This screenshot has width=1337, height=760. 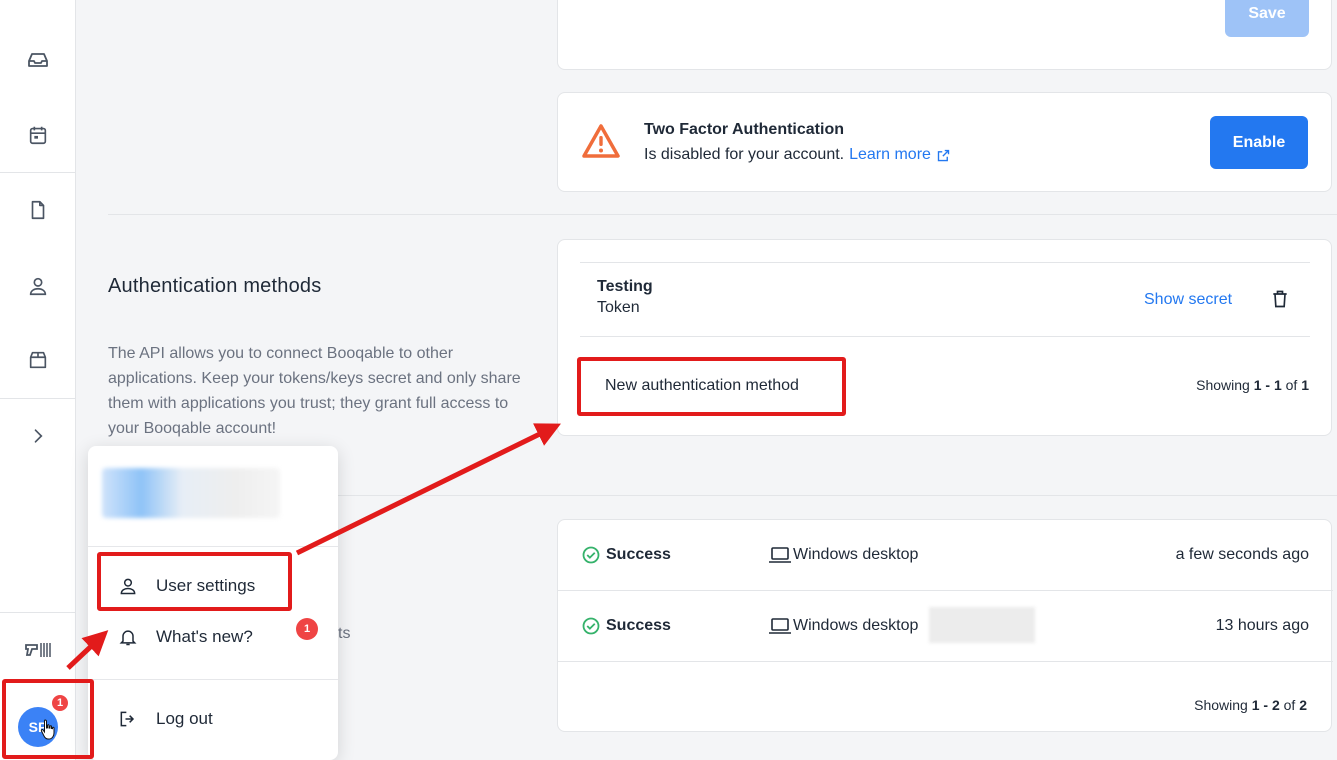 I want to click on save-button: Save, so click(x=1267, y=18).